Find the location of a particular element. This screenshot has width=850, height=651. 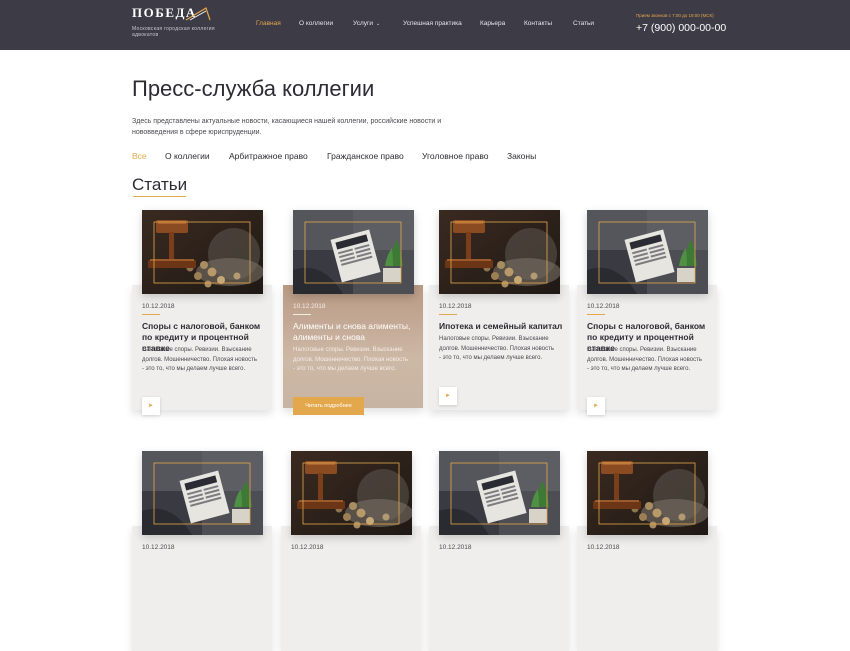

nav-item-services: Услуги ⌄ is located at coordinates (366, 23).